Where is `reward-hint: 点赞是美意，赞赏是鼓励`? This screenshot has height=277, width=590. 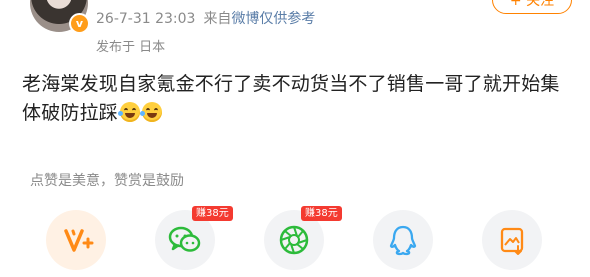 reward-hint: 点赞是美意，赞赏是鼓励 is located at coordinates (107, 181).